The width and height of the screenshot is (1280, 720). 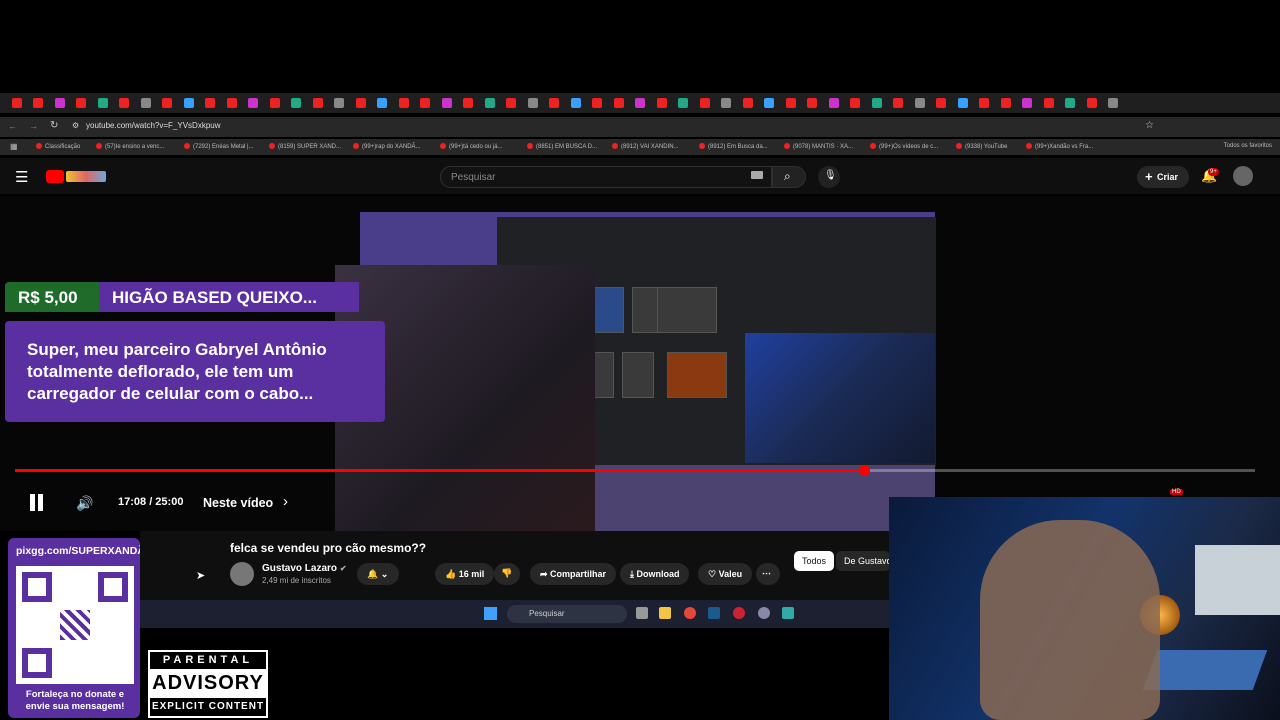 What do you see at coordinates (54, 125) in the screenshot?
I see `reload-icon: ↻` at bounding box center [54, 125].